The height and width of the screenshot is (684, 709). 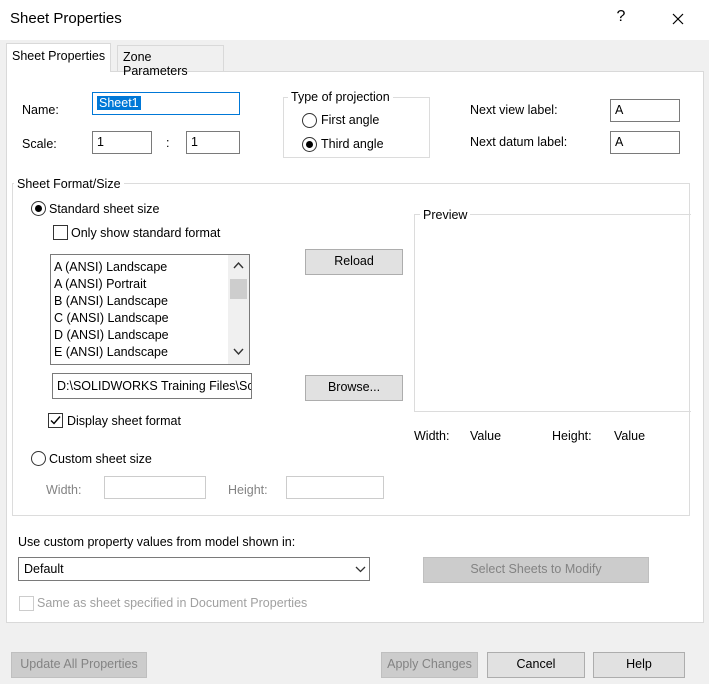 I want to click on name-input: Sheet1, so click(x=166, y=103).